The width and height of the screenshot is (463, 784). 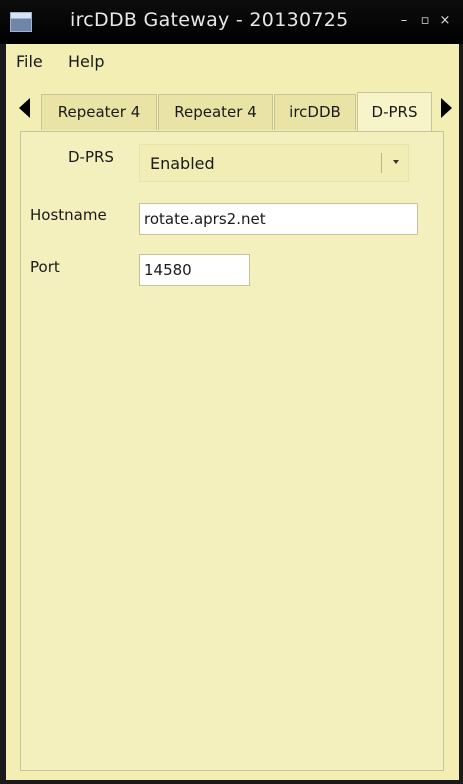 I want to click on minimize-button: –, so click(x=404, y=21).